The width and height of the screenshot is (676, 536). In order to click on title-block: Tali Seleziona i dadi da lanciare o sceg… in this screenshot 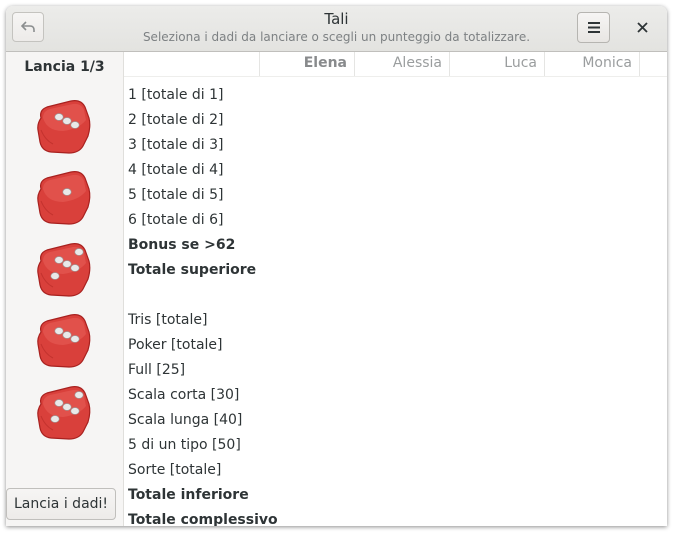, I will do `click(336, 27)`.